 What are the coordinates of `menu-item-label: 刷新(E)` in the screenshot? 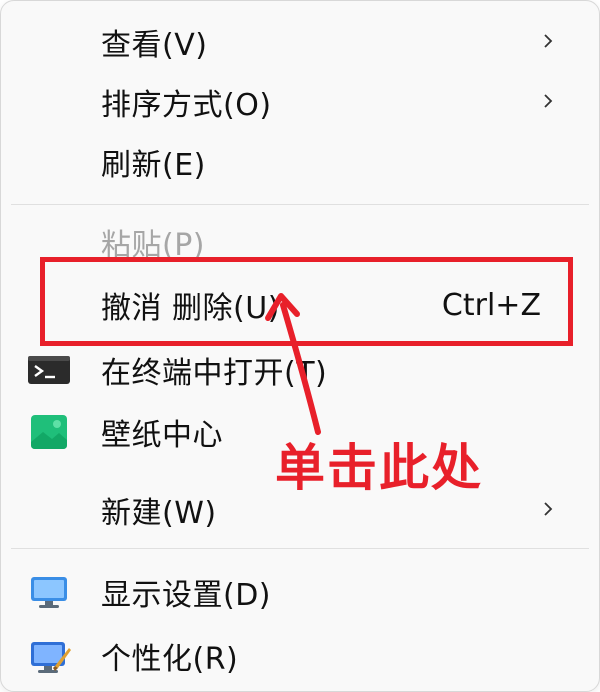 It's located at (153, 165).